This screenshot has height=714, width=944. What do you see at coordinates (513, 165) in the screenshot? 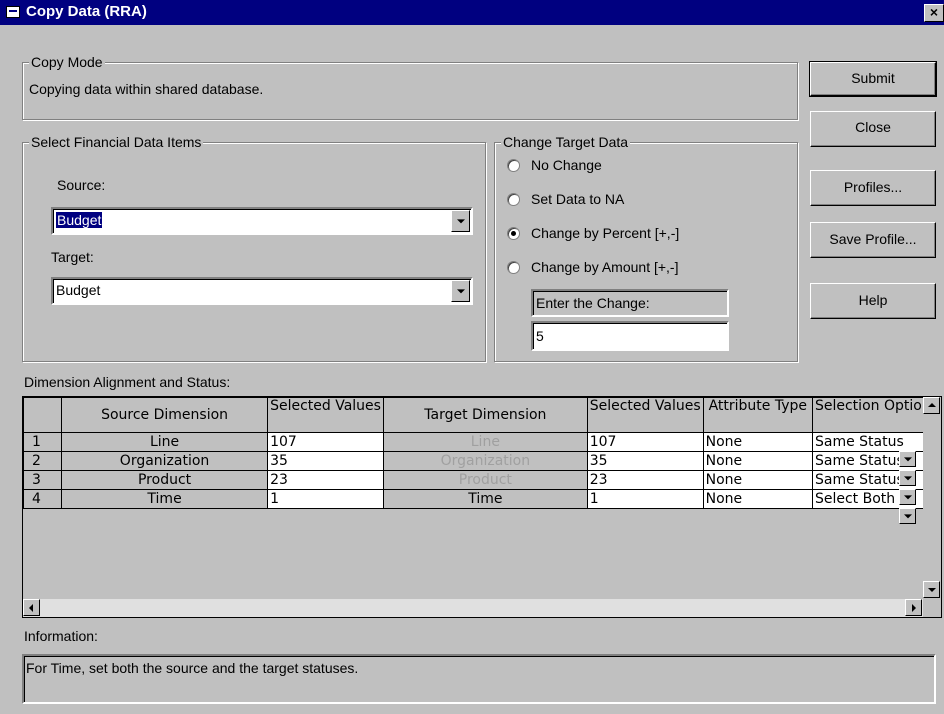
I see `radio-no-change` at bounding box center [513, 165].